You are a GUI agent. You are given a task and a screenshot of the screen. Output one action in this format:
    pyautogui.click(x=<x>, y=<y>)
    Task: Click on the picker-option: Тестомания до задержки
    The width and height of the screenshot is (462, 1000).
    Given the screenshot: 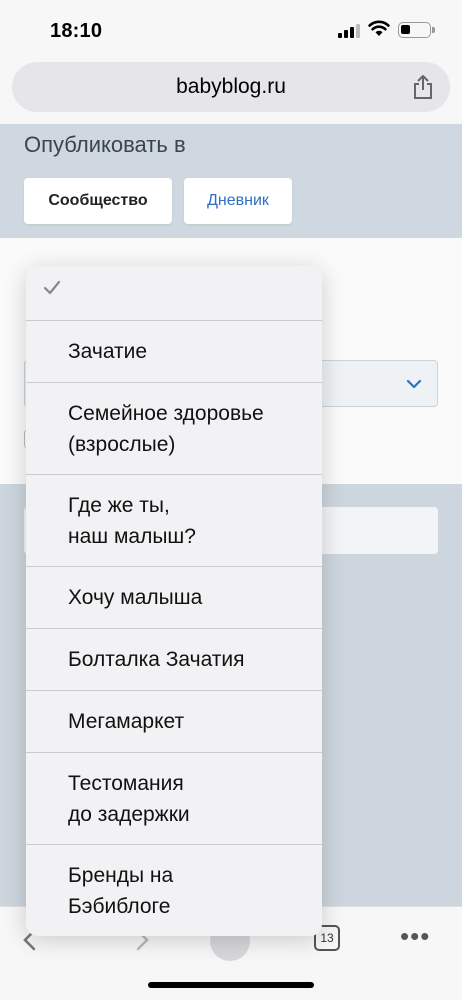 What is the action you would take?
    pyautogui.click(x=174, y=799)
    